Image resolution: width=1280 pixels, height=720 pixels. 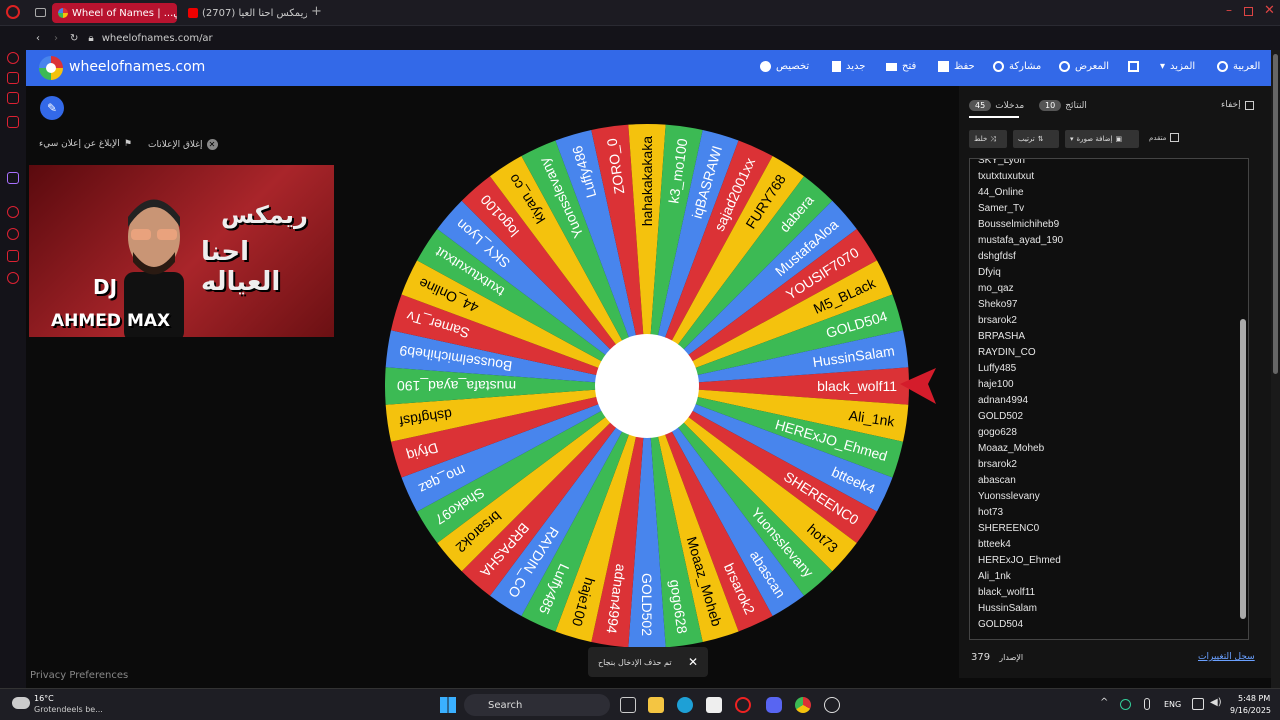 I want to click on clock-time: 5:48 PM, so click(x=1254, y=698).